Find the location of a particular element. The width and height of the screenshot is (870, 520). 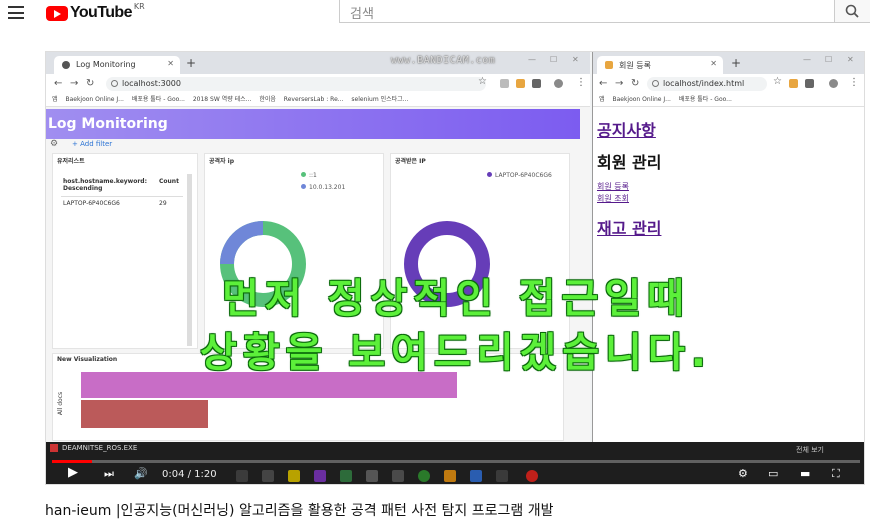

next-icon: ⏭ is located at coordinates (109, 474).